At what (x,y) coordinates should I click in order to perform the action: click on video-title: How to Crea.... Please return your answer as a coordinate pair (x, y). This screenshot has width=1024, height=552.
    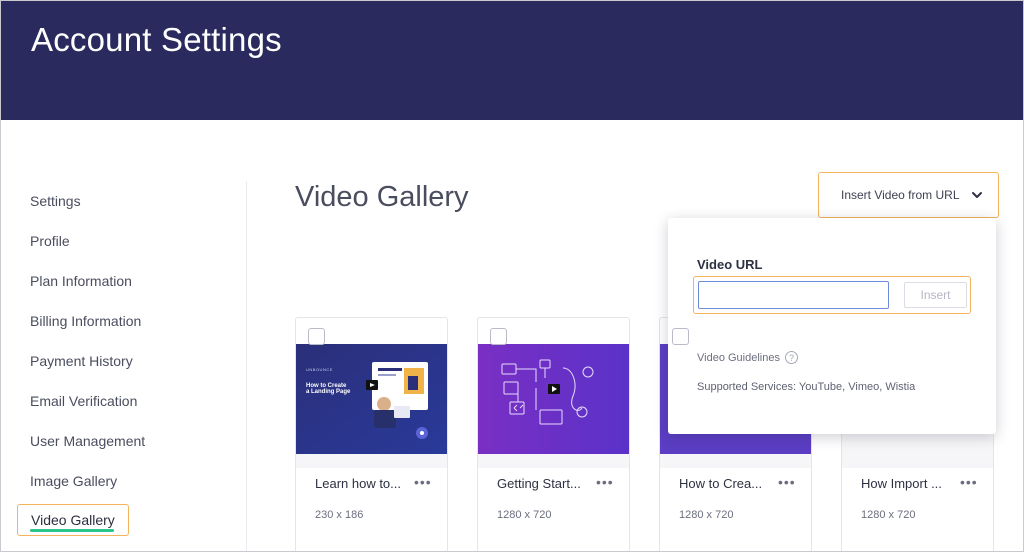
    Looking at the image, I should click on (721, 483).